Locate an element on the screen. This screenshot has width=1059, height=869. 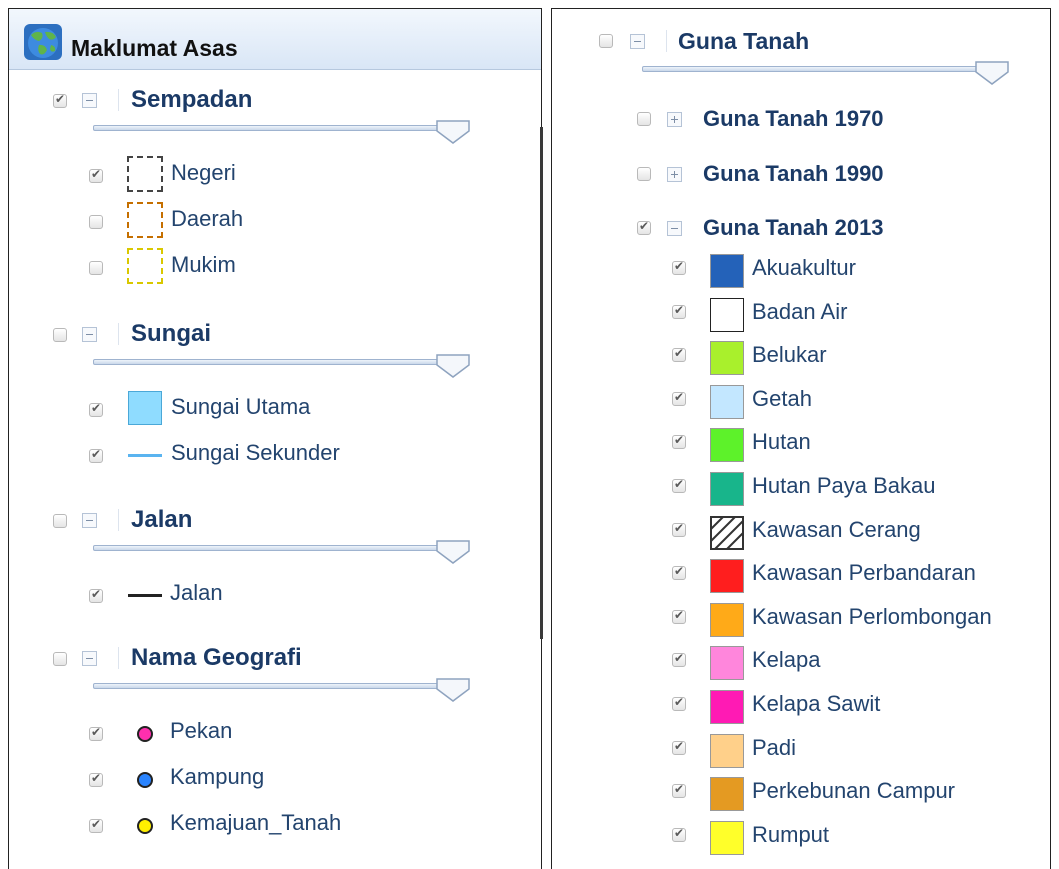
layer-label-kawasan-perbandaran: Kawasan Perbandaran is located at coordinates (864, 573).